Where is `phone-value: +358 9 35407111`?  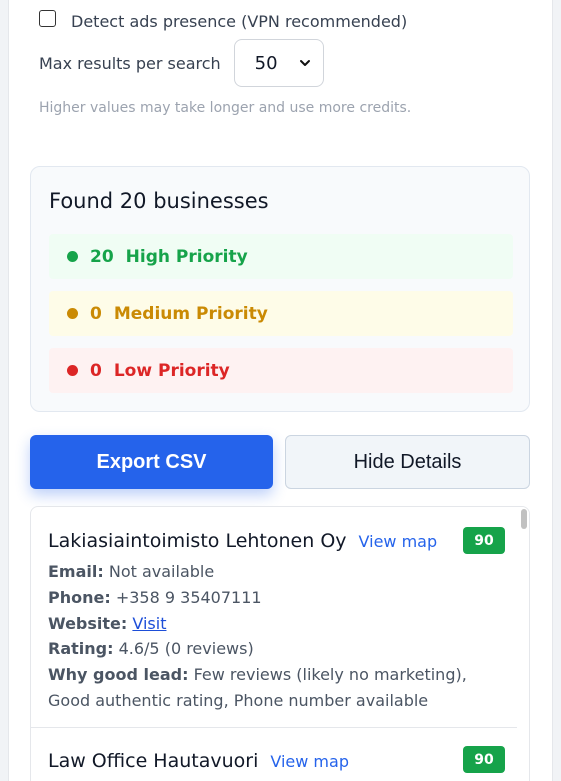 phone-value: +358 9 35407111 is located at coordinates (188, 597).